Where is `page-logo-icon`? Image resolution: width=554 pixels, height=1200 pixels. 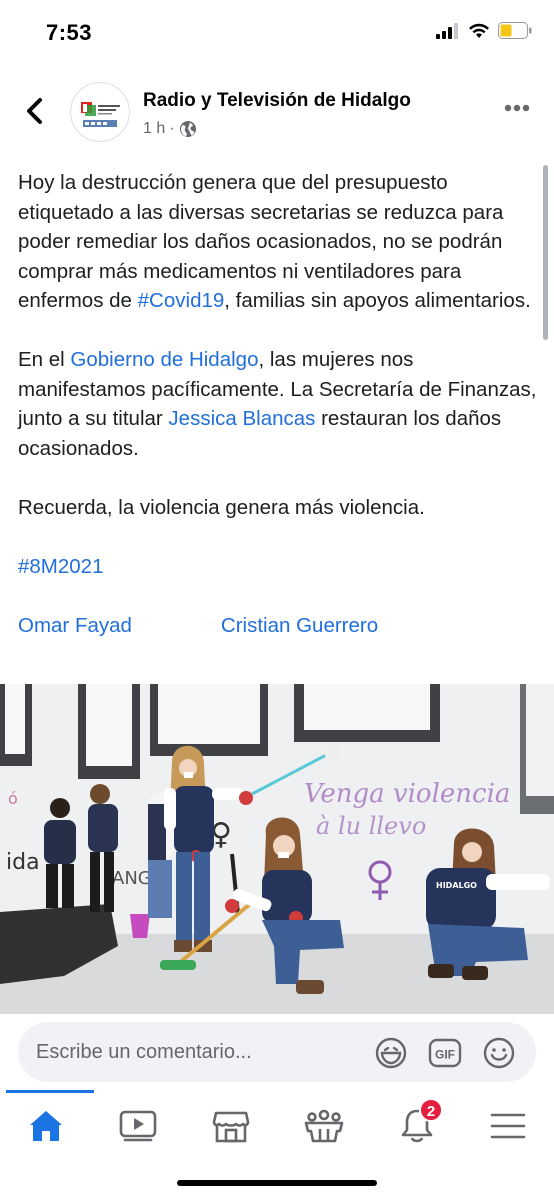
page-logo-icon is located at coordinates (100, 114).